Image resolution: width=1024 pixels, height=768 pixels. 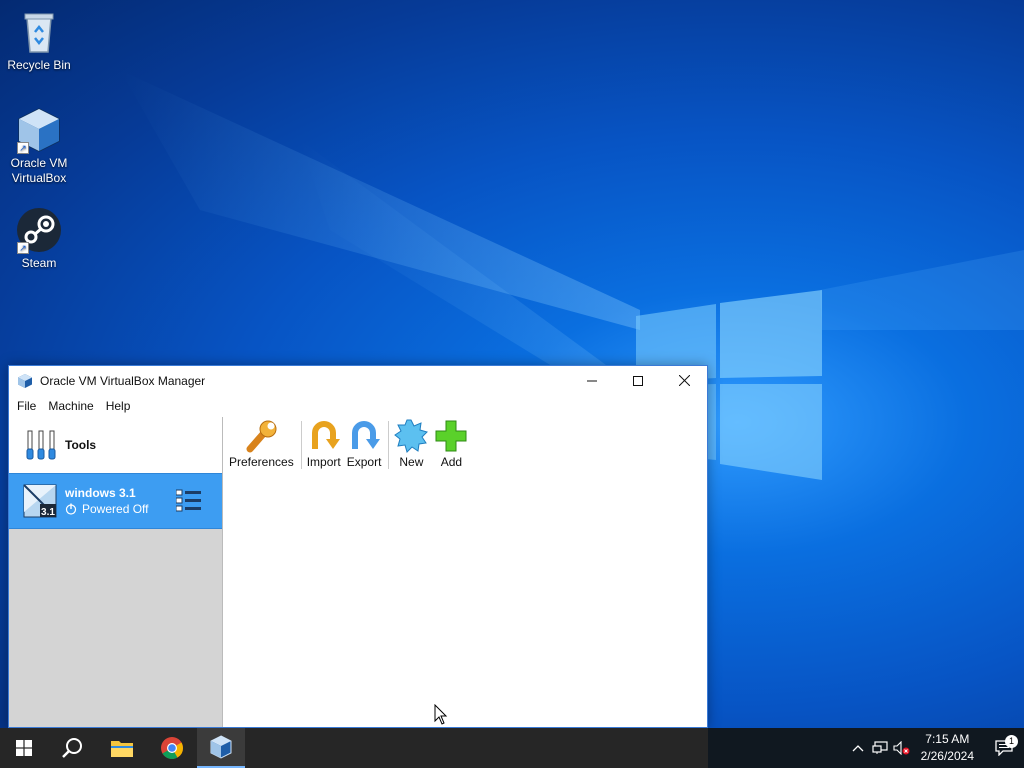 I want to click on new-button: New, so click(x=411, y=444).